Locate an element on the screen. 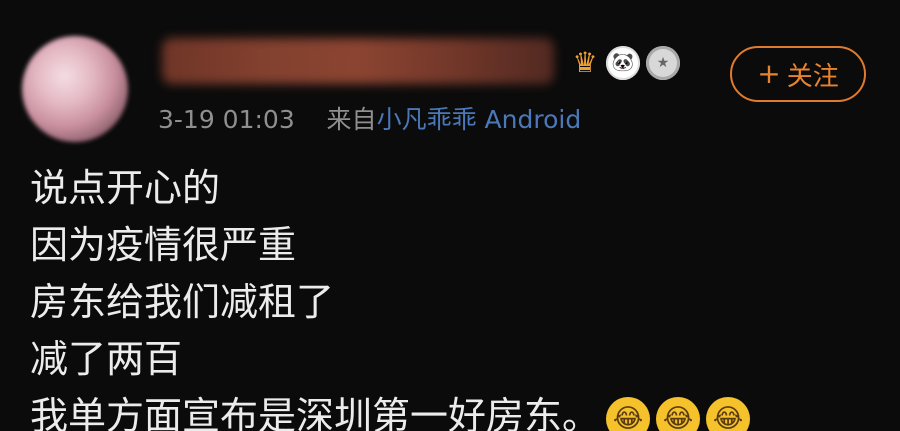  post-text-line: 房东给我们减租了 is located at coordinates (182, 302).